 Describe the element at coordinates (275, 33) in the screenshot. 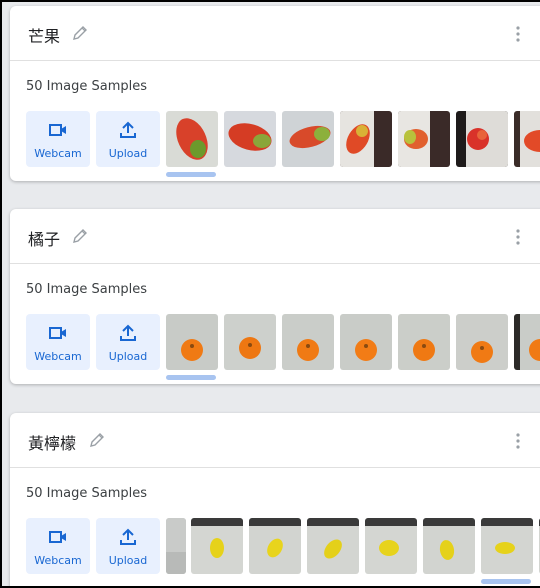

I see `class-card-header: 芒果` at that location.